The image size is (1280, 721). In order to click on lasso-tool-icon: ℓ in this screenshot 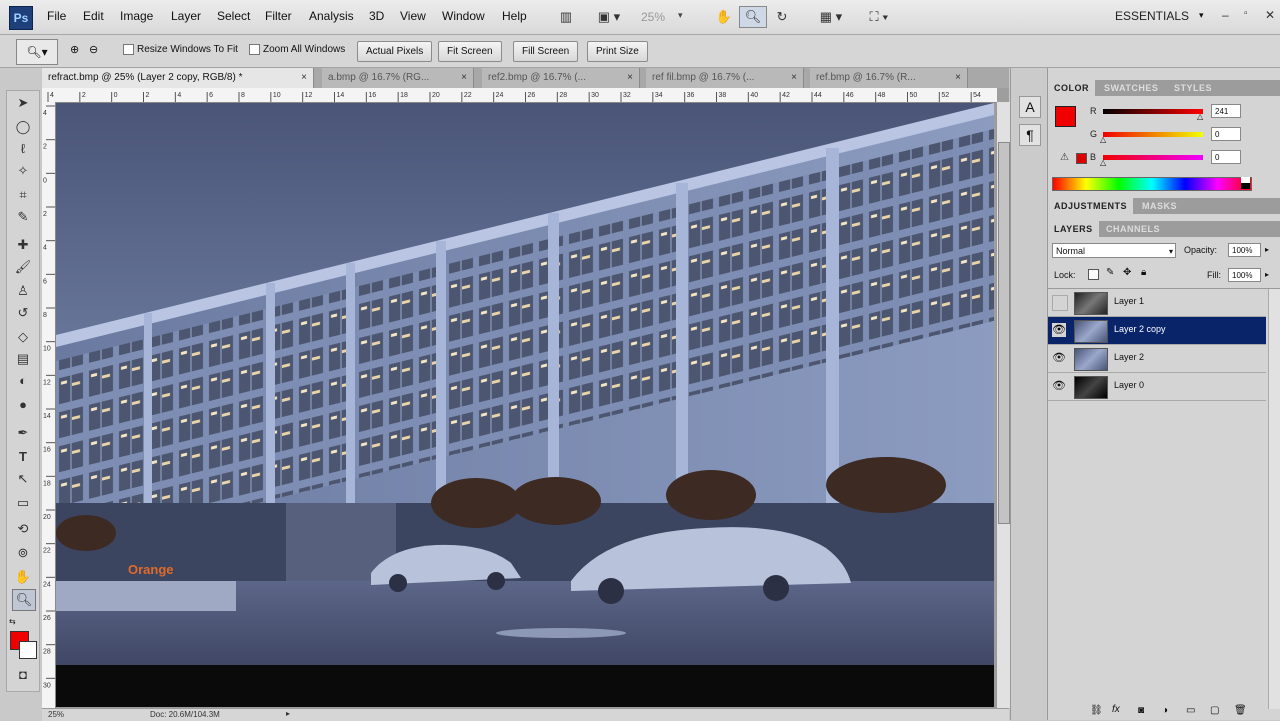, I will do `click(23, 149)`.